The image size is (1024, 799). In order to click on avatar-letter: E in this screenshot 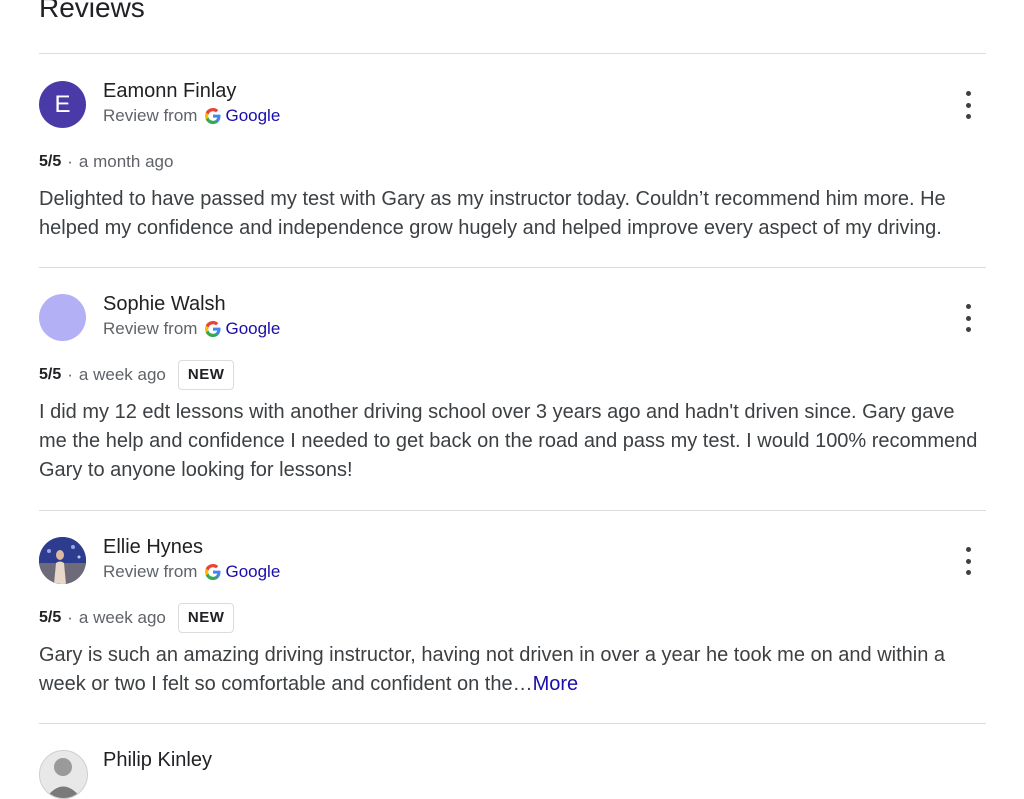, I will do `click(62, 104)`.